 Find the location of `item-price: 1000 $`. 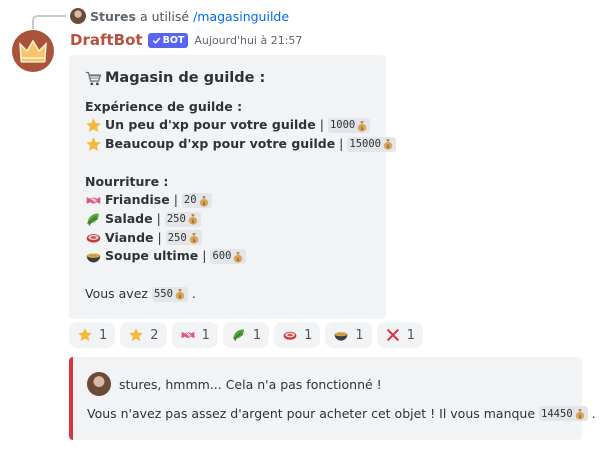

item-price: 1000 $ is located at coordinates (349, 126).